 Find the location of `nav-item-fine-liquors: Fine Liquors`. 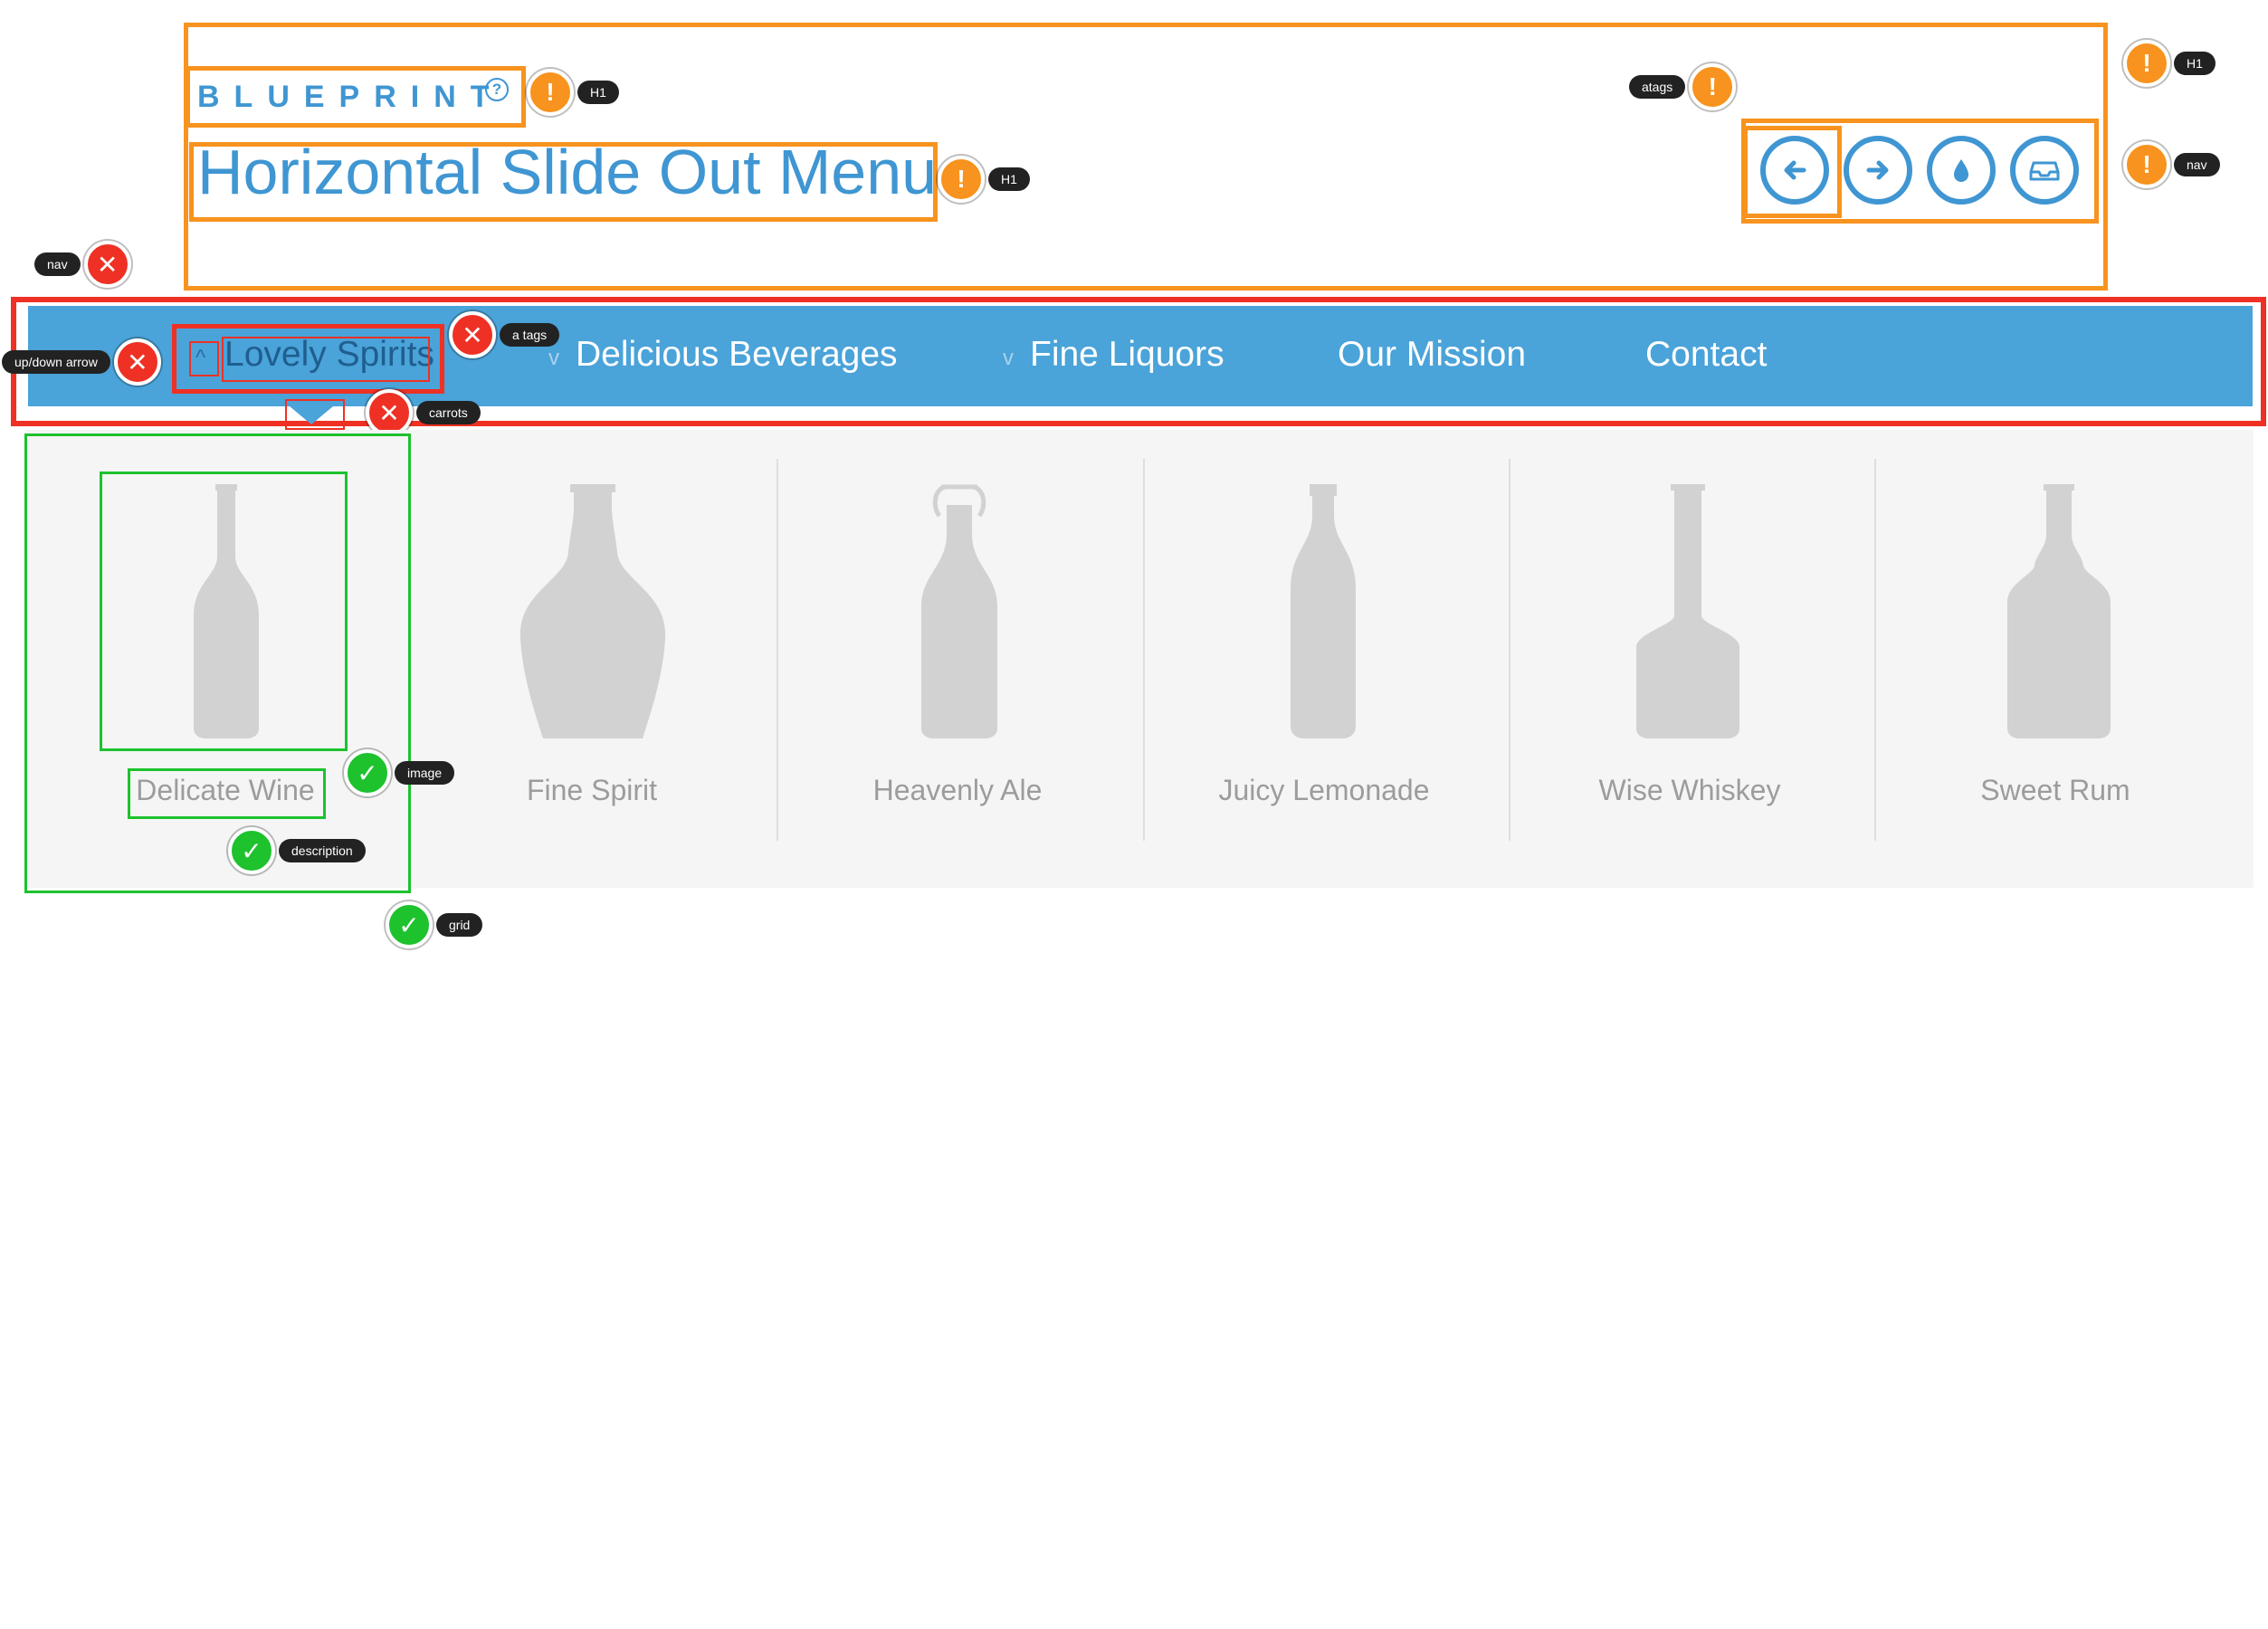

nav-item-fine-liquors: Fine Liquors is located at coordinates (1127, 355).